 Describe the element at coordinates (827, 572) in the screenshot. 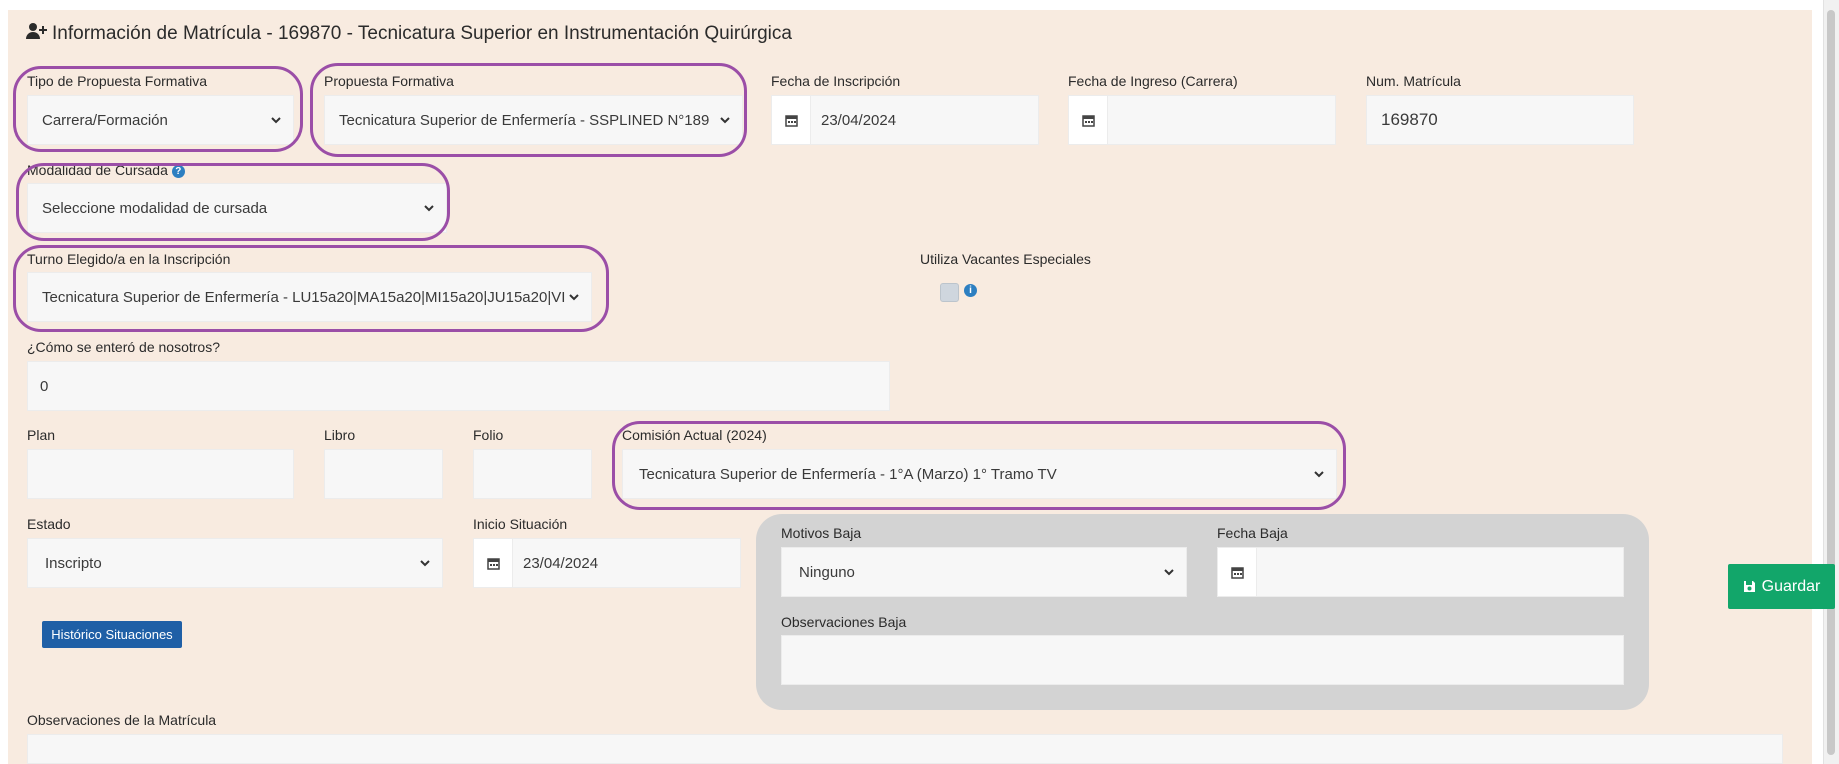

I see `motivos-baja-value: Ninguno` at that location.